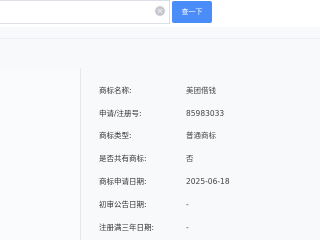 The width and height of the screenshot is (320, 240). I want to click on clear-icon: ×, so click(160, 11).